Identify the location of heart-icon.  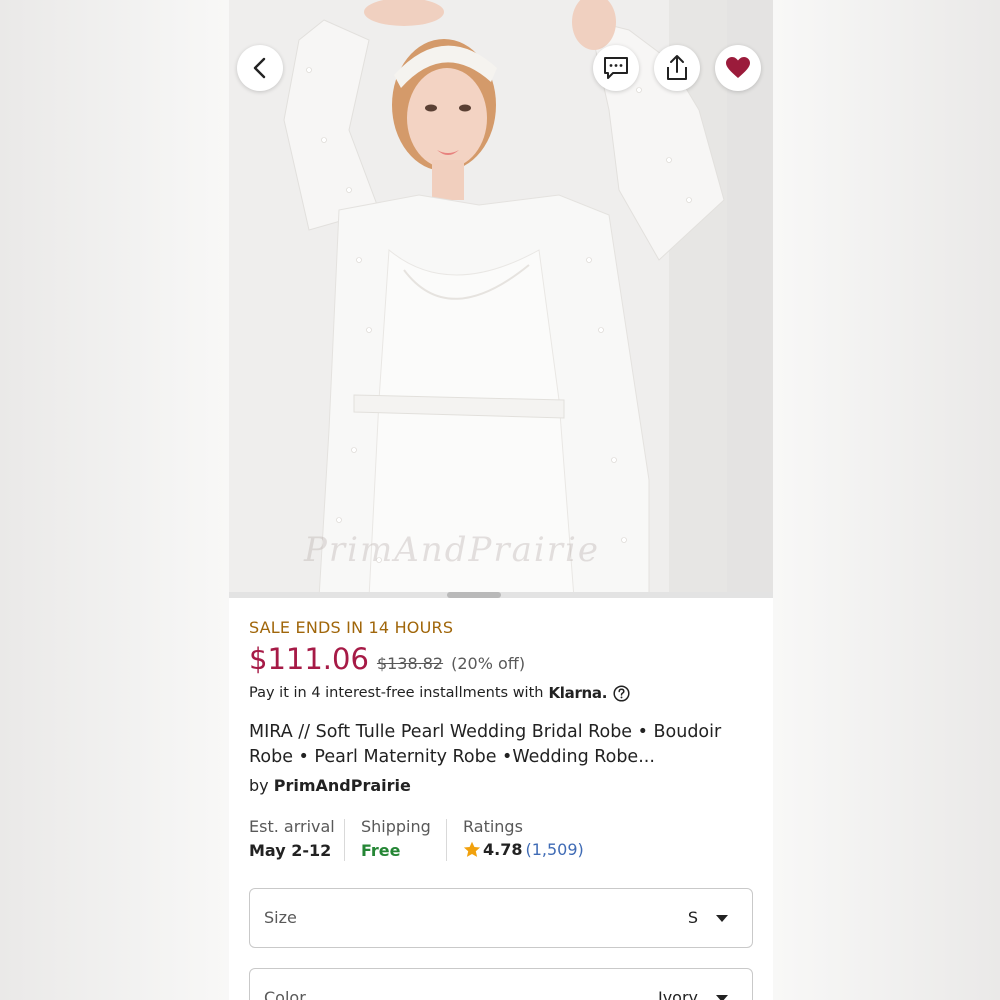
(738, 67).